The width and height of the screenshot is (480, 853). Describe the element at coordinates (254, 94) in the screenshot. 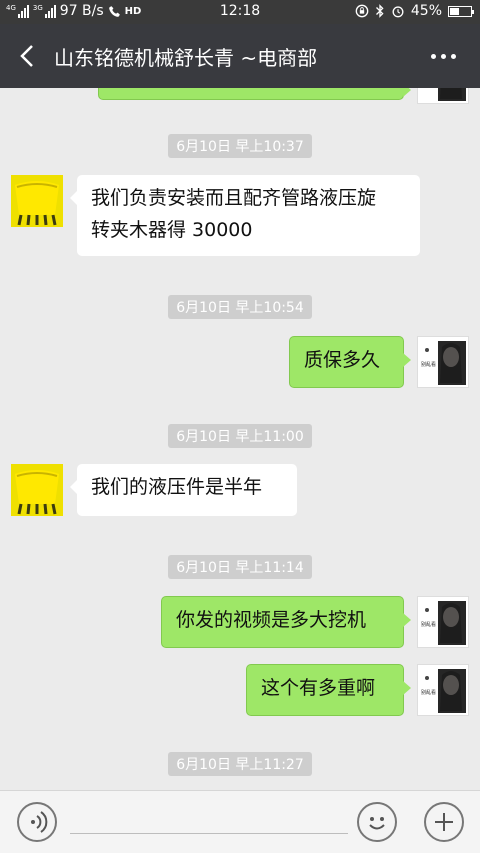

I see `previous-message-bubble` at that location.